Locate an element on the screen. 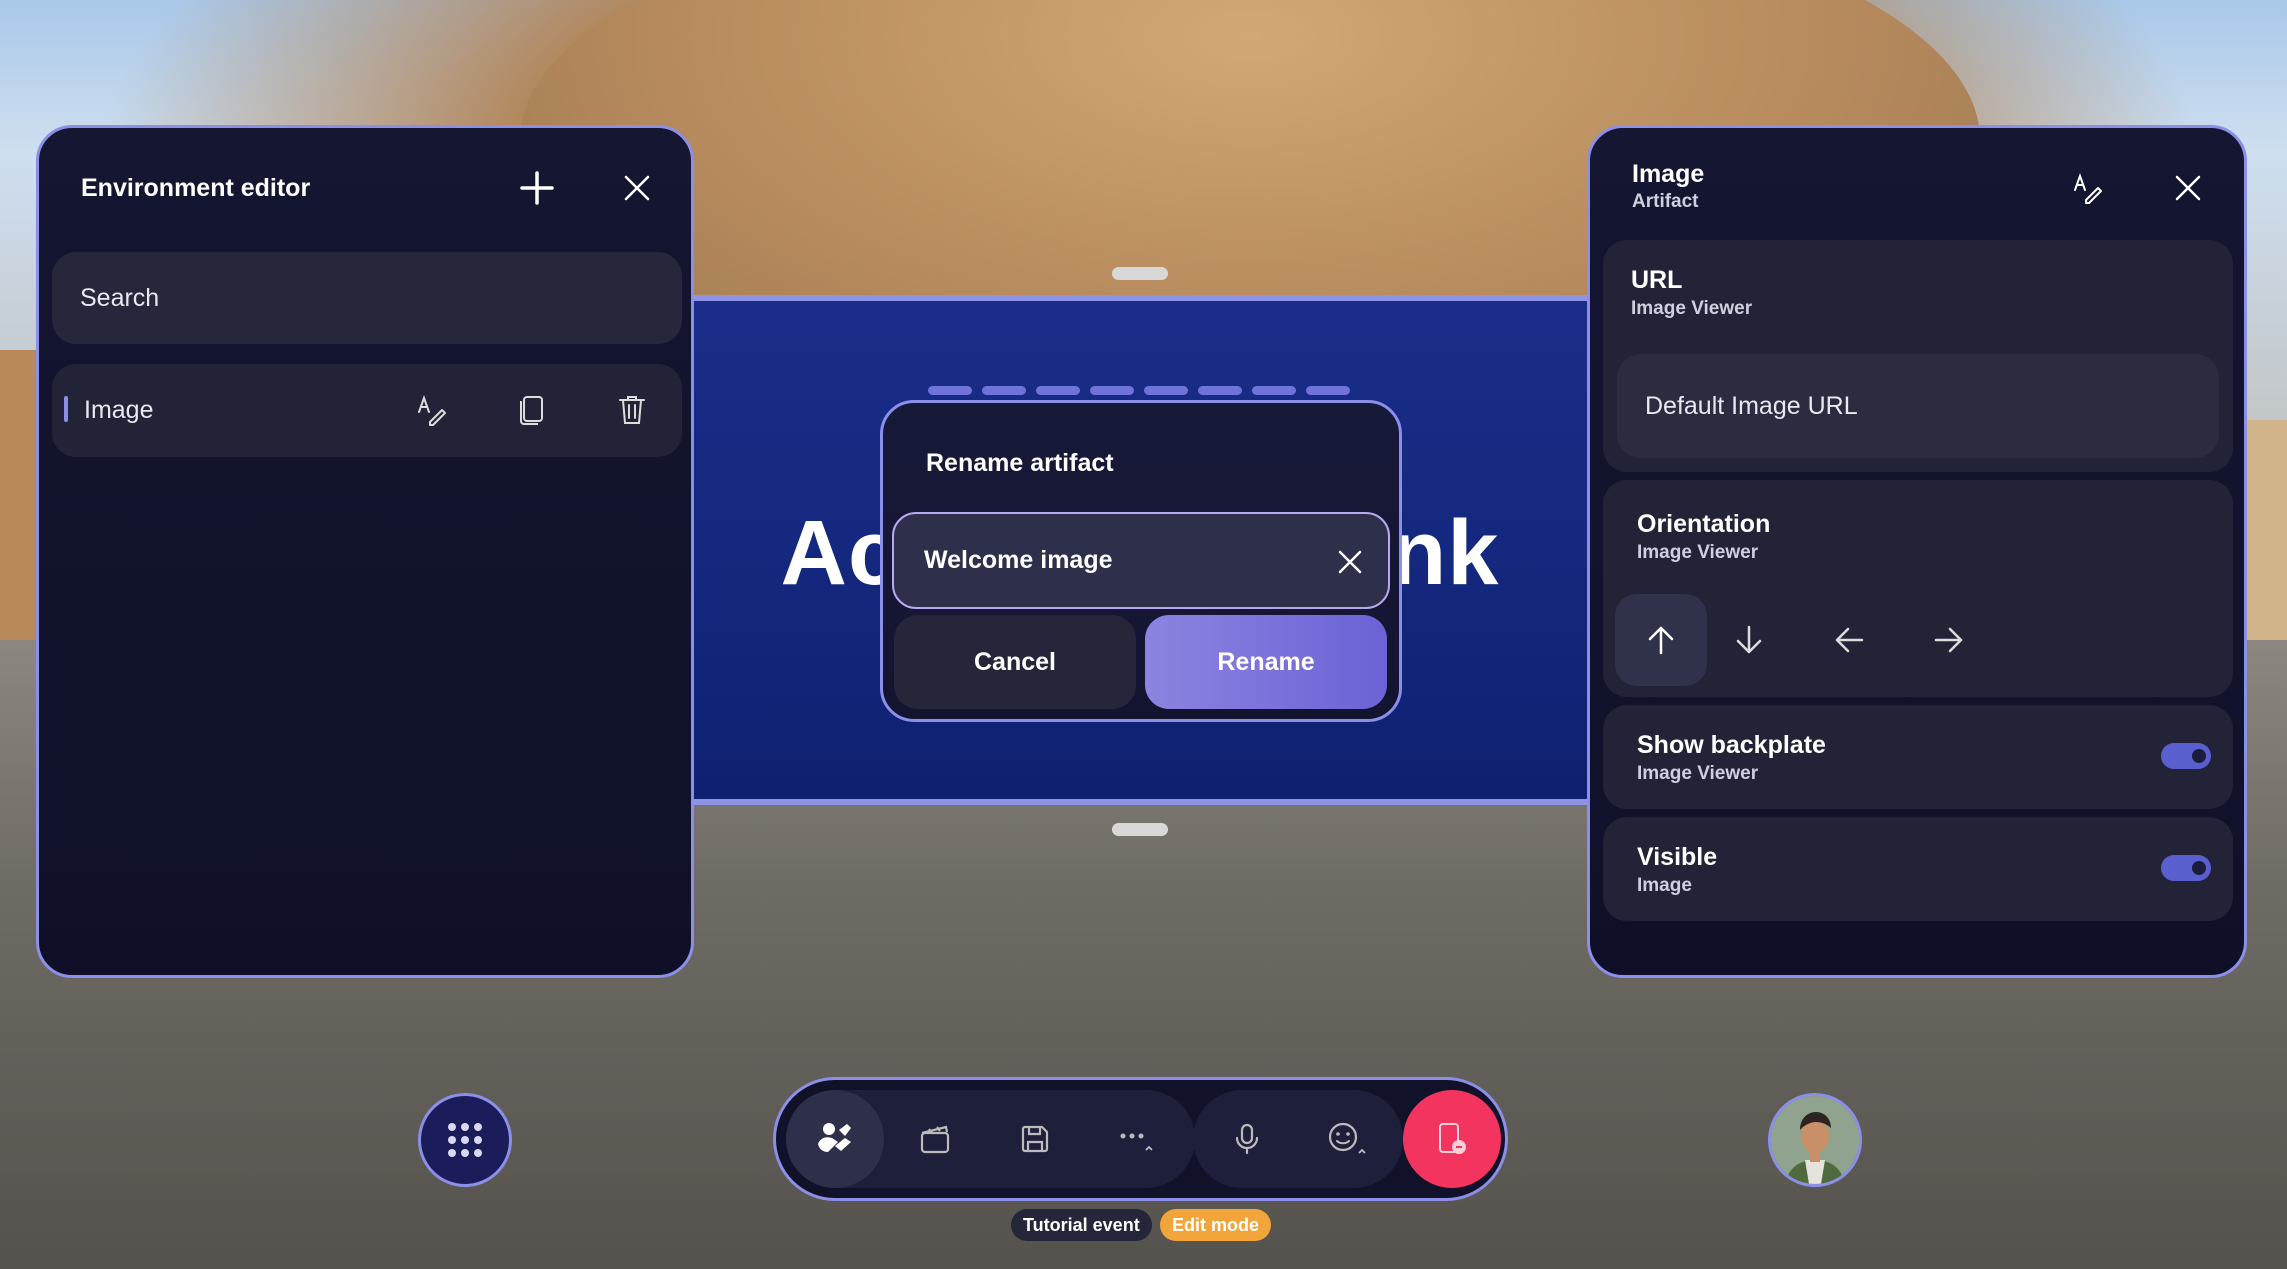 This screenshot has width=2287, height=1269. orientation-property: Orientation Image Viewer is located at coordinates (1918, 588).